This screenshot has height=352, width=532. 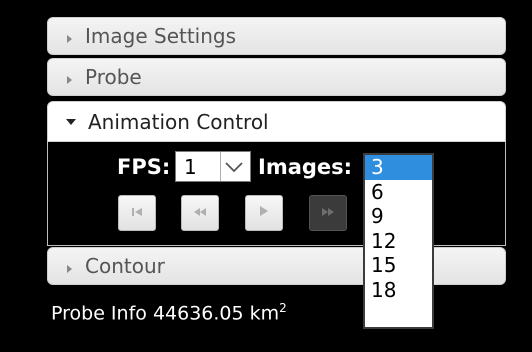 I want to click on rewind-icon, so click(x=200, y=213).